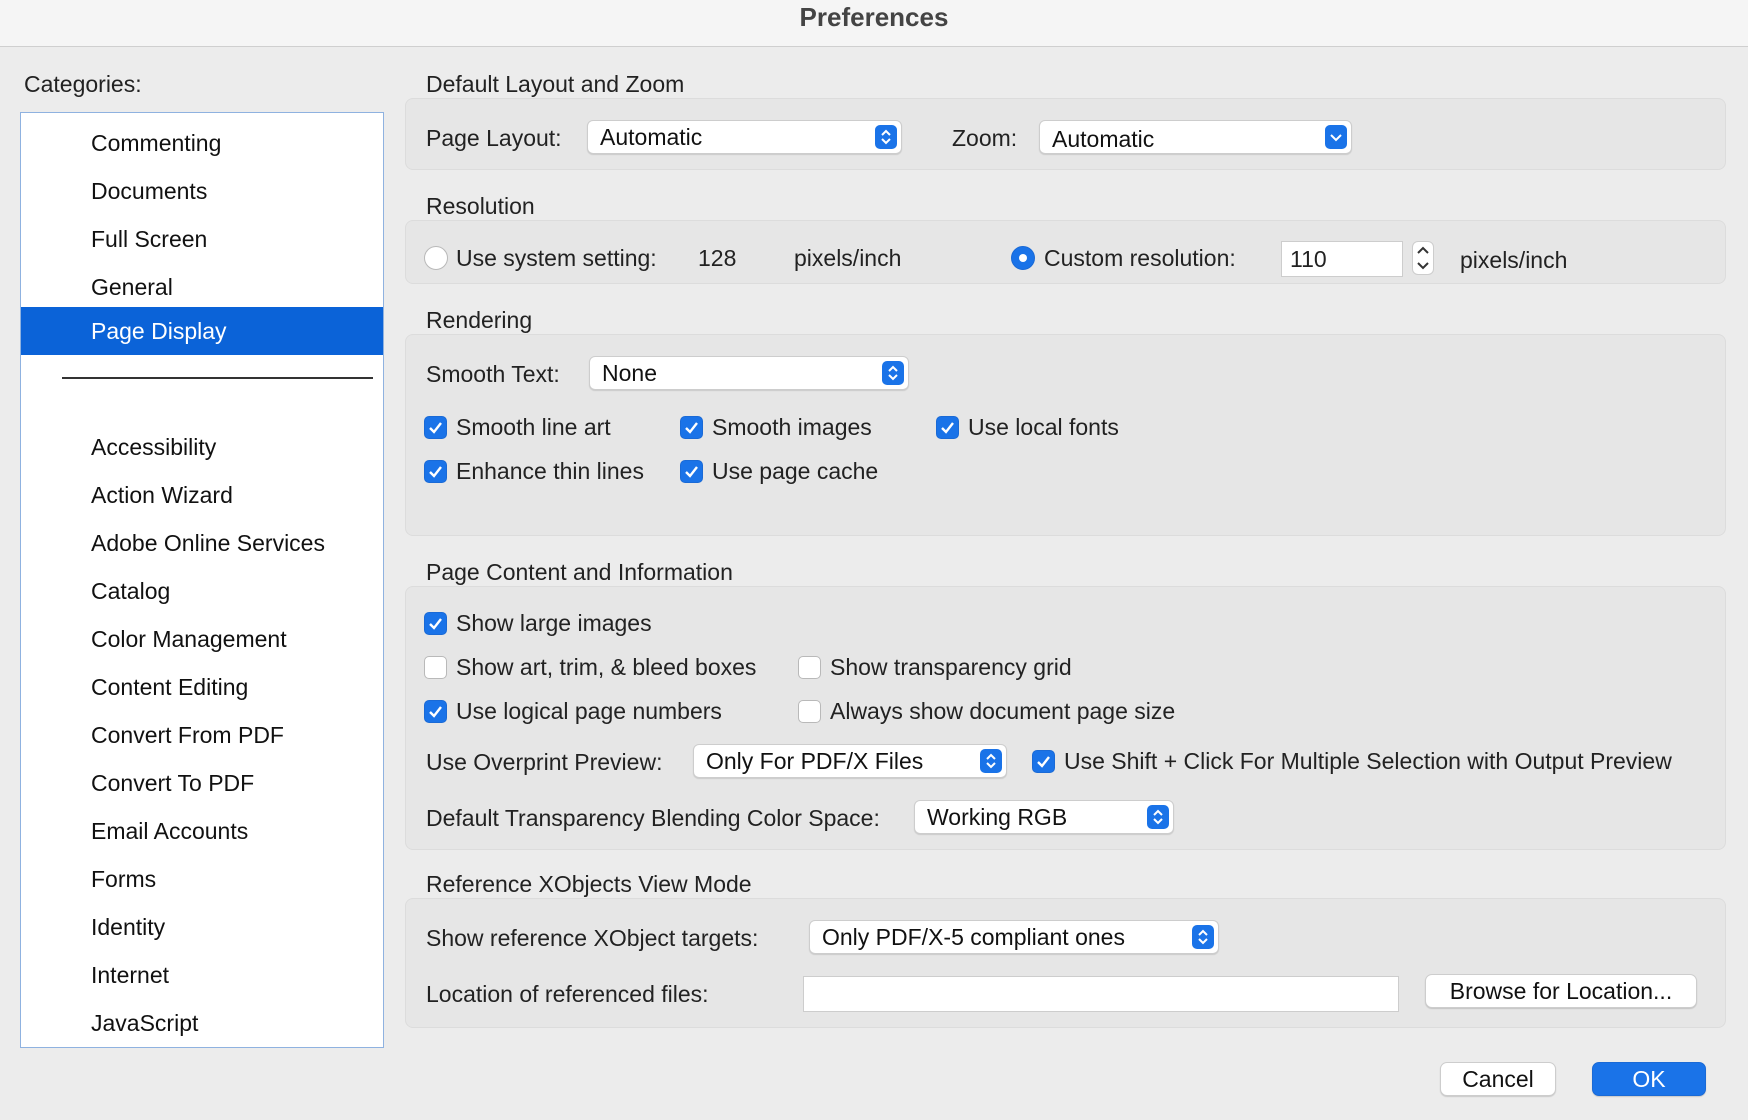 This screenshot has width=1748, height=1120. I want to click on category-identity: Identity, so click(202, 927).